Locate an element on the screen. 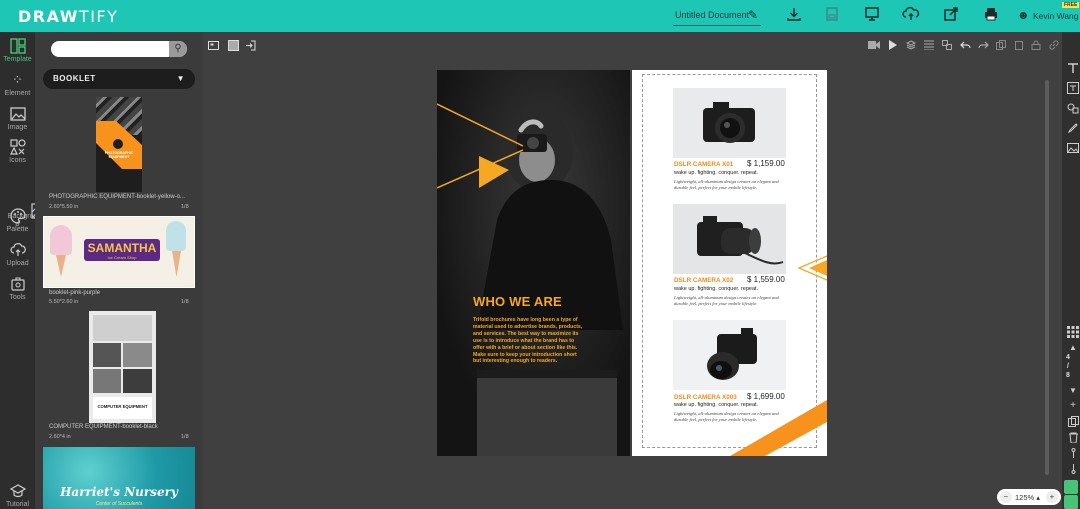 This screenshot has width=1080, height=509. zoom-out-button: − is located at coordinates (1006, 497).